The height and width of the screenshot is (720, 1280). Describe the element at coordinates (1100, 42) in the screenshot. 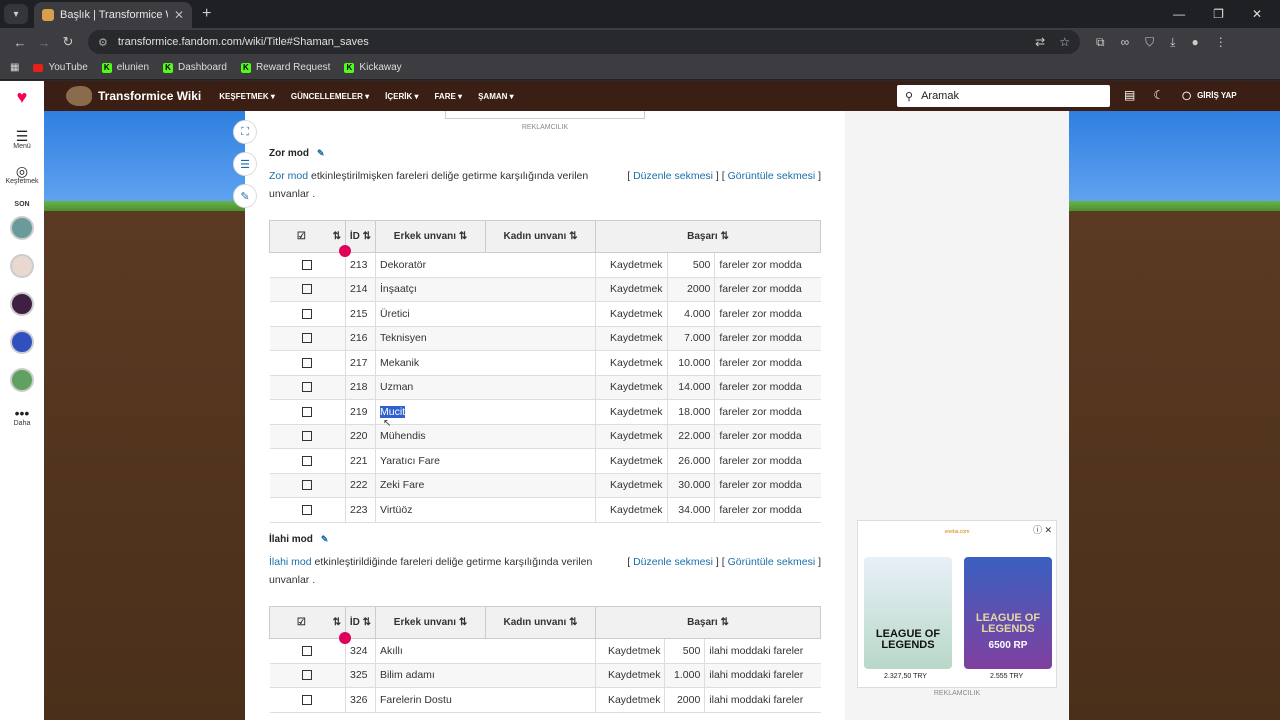

I see `extensions-icon: ⧉` at that location.